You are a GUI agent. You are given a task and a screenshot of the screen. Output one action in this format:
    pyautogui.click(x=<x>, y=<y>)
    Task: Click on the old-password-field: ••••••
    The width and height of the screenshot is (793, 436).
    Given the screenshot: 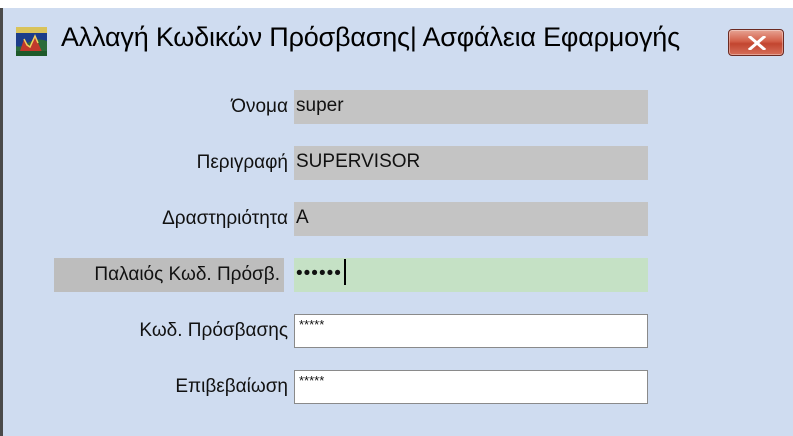 What is the action you would take?
    pyautogui.click(x=471, y=275)
    